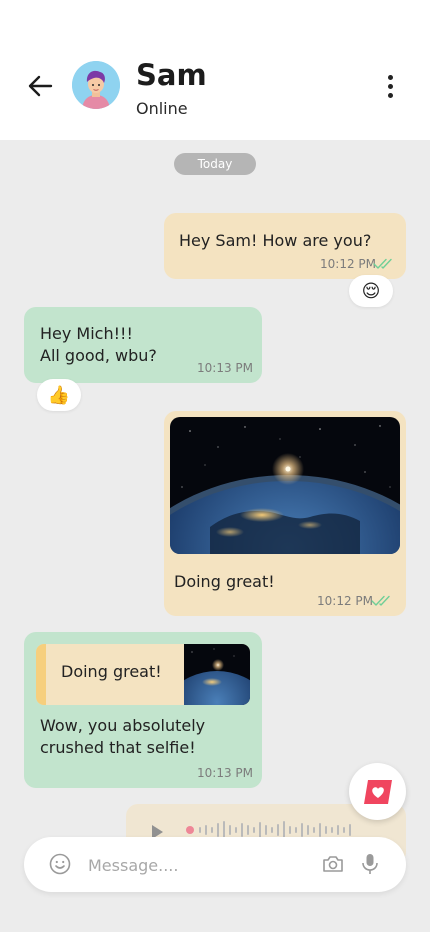 The height and width of the screenshot is (932, 430). I want to click on message-reaction: 👍, so click(59, 395).